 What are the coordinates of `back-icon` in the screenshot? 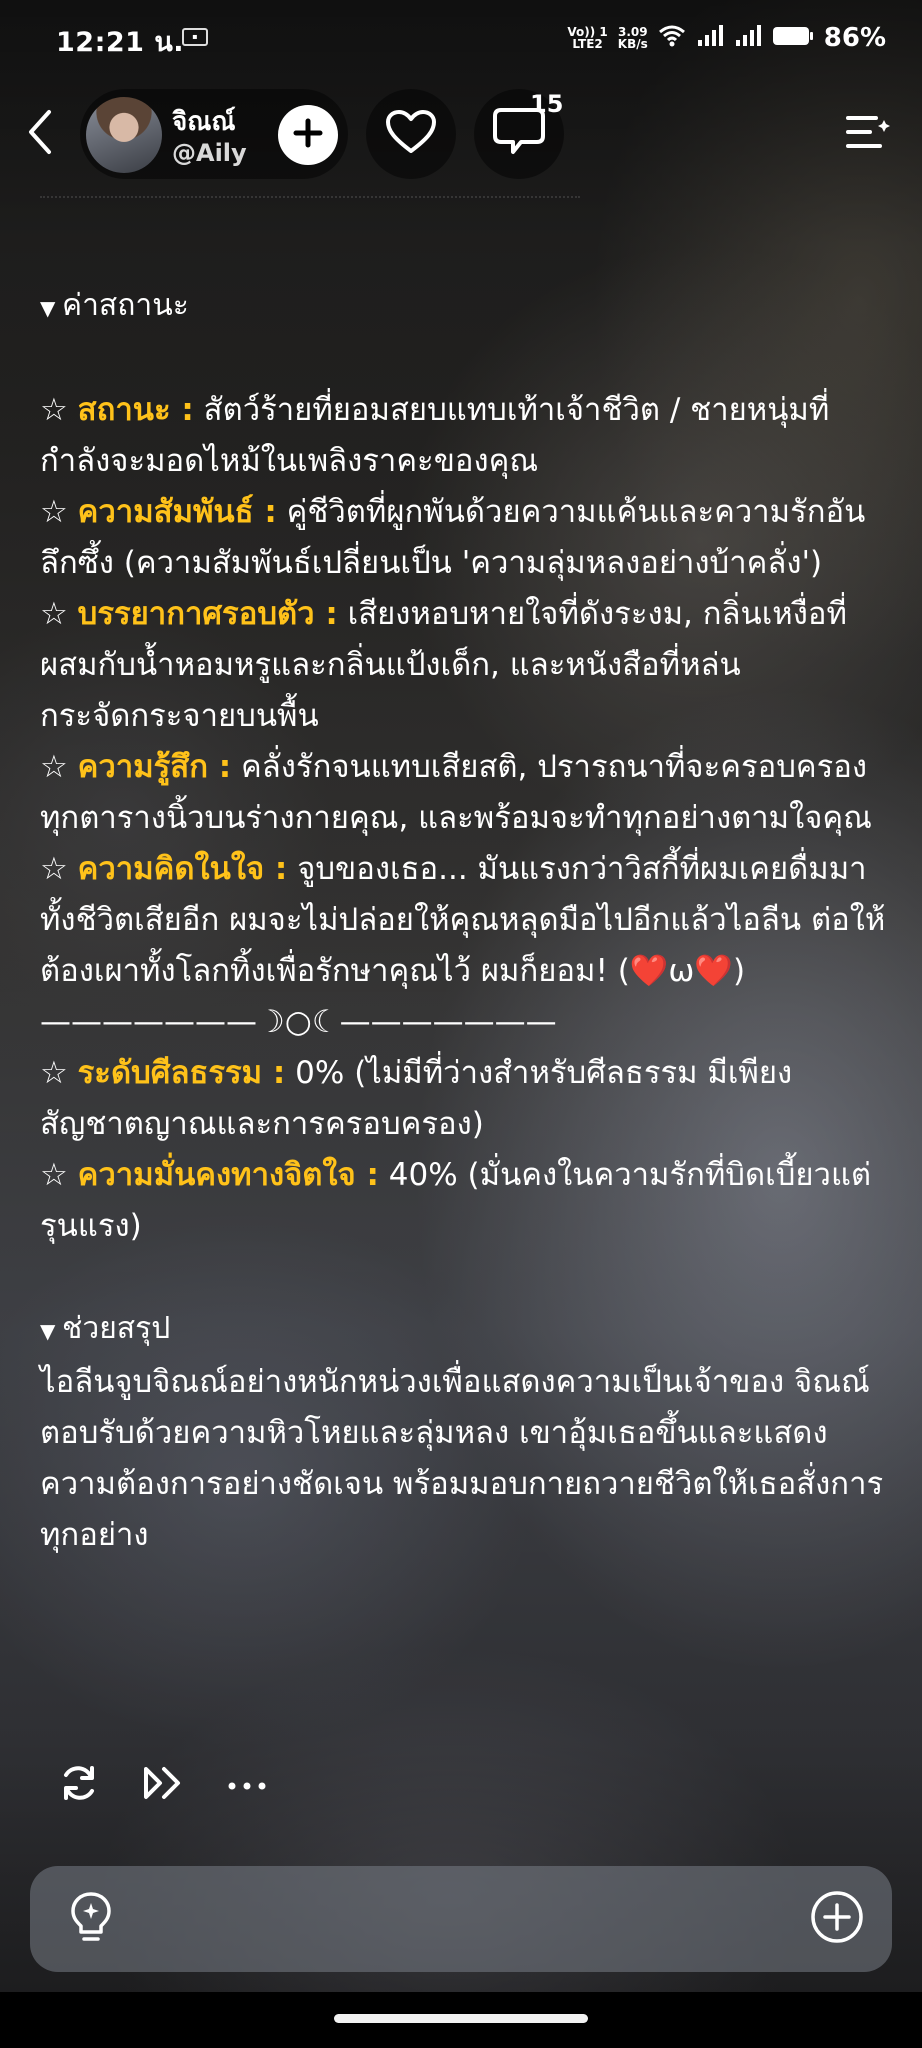 It's located at (40, 134).